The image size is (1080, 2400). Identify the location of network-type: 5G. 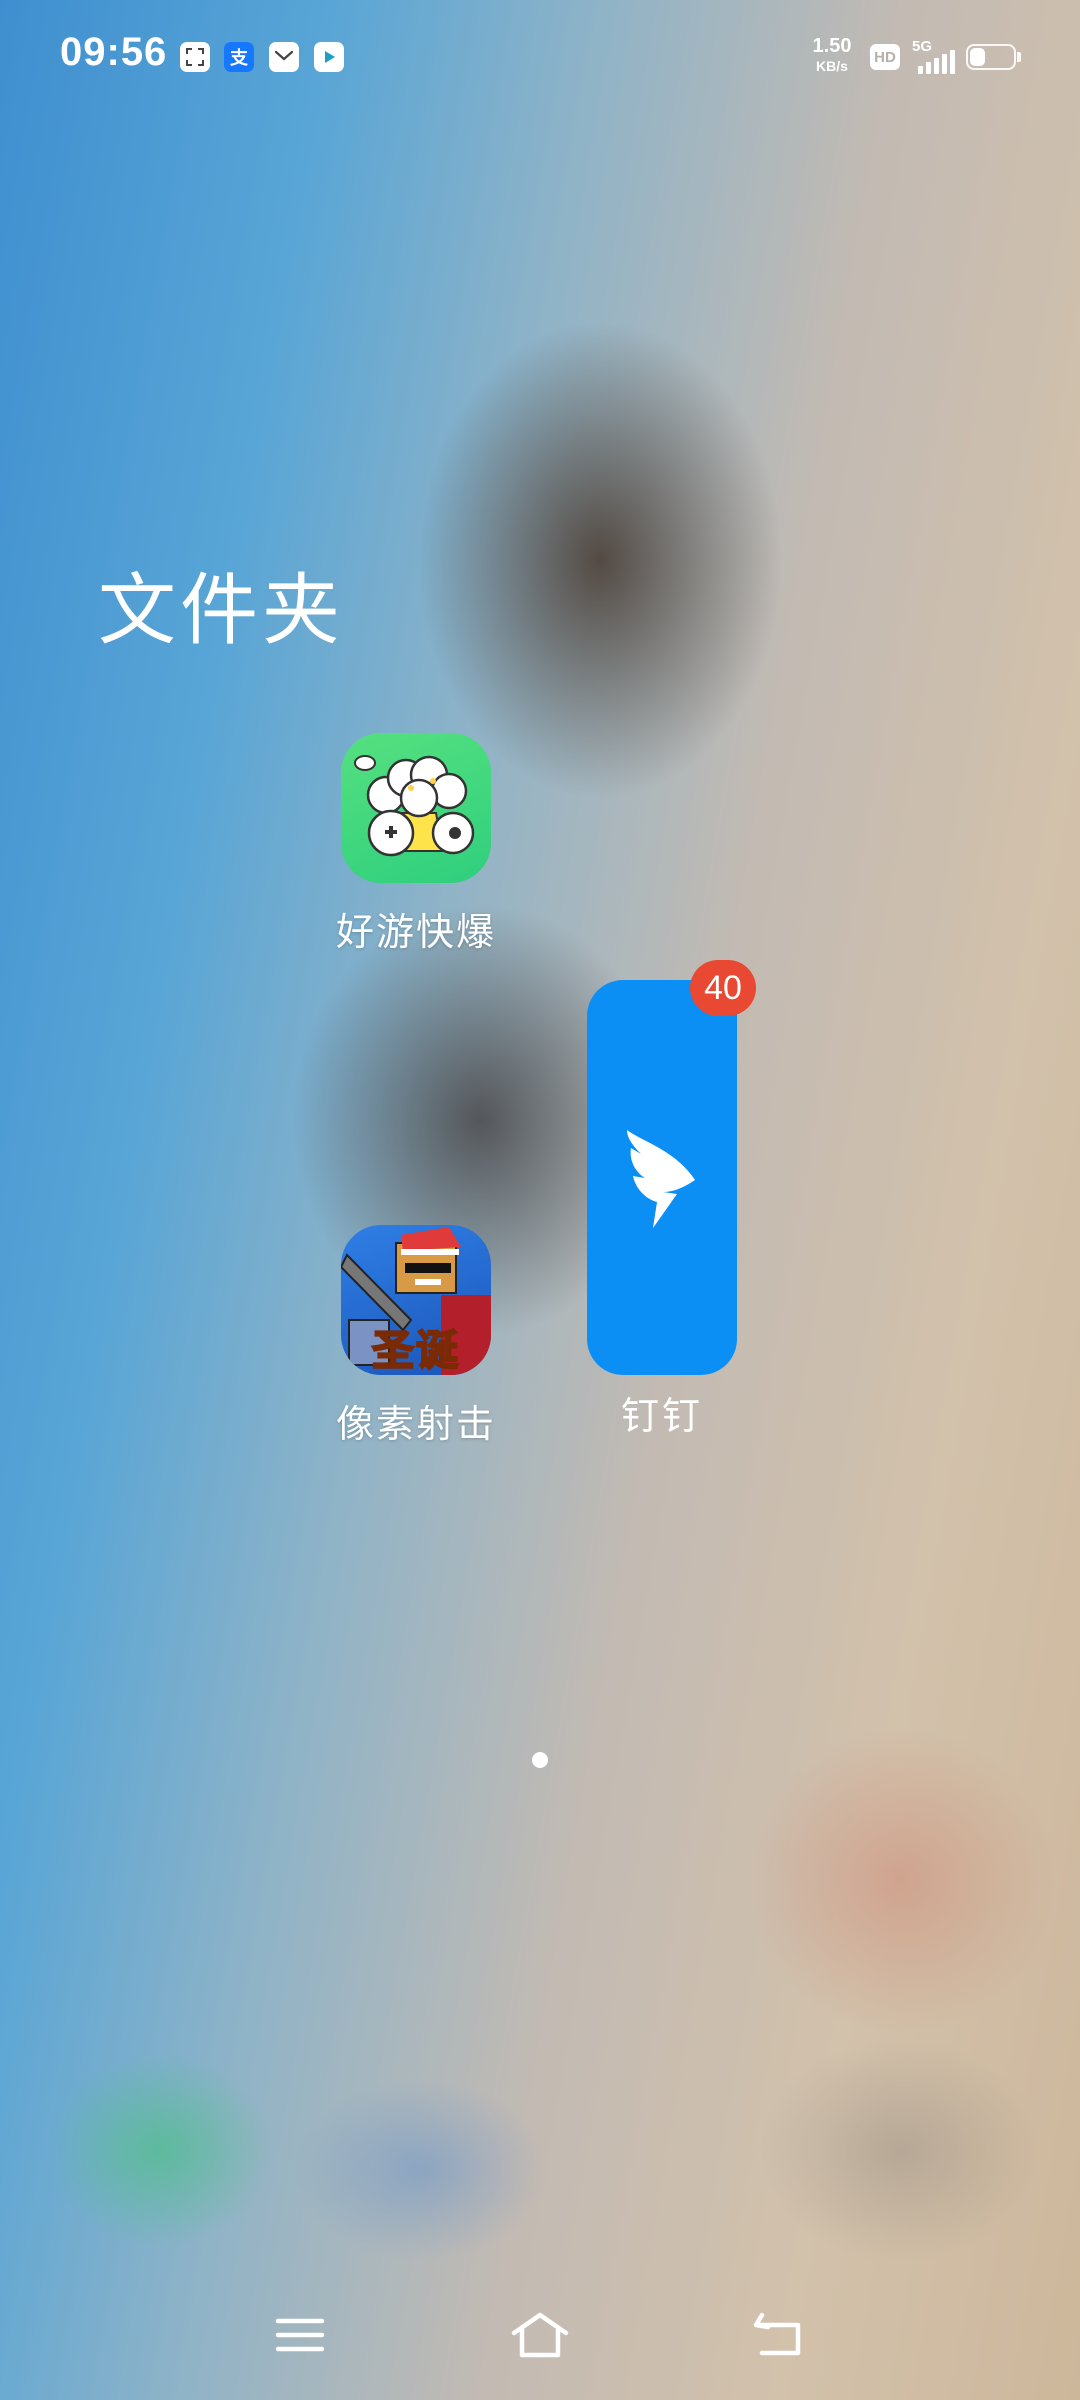
(922, 46).